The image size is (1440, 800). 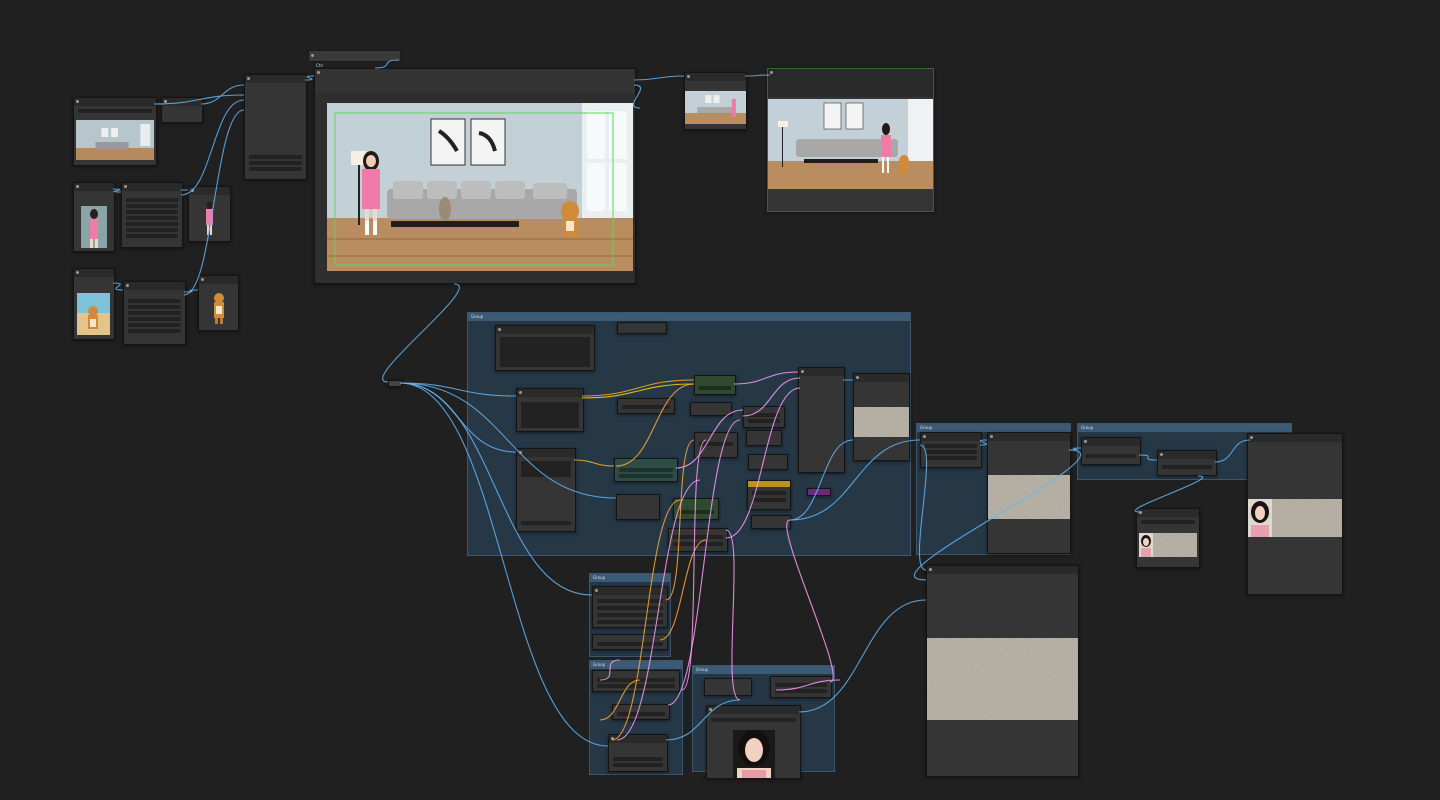 What do you see at coordinates (1029, 493) in the screenshot?
I see `preview-gray-node-b` at bounding box center [1029, 493].